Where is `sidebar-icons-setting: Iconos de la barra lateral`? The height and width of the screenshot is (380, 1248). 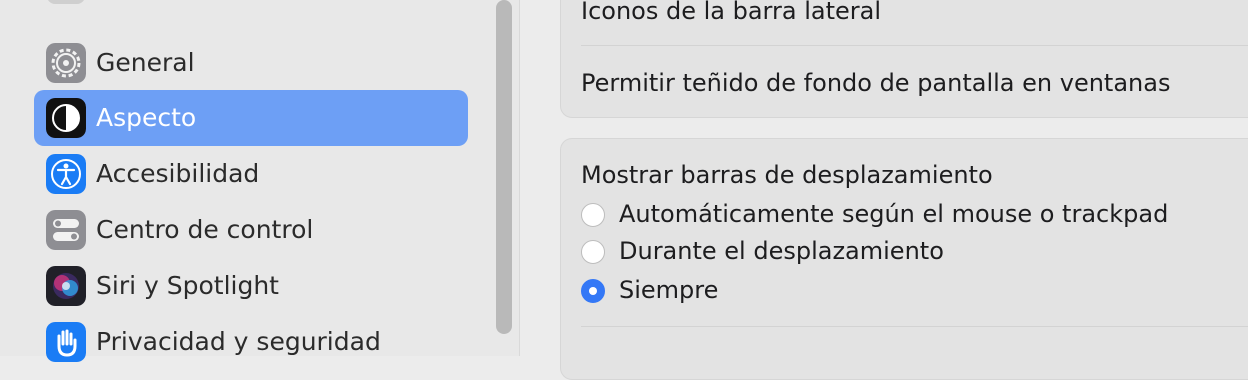 sidebar-icons-setting: Iconos de la barra lateral is located at coordinates (731, 12).